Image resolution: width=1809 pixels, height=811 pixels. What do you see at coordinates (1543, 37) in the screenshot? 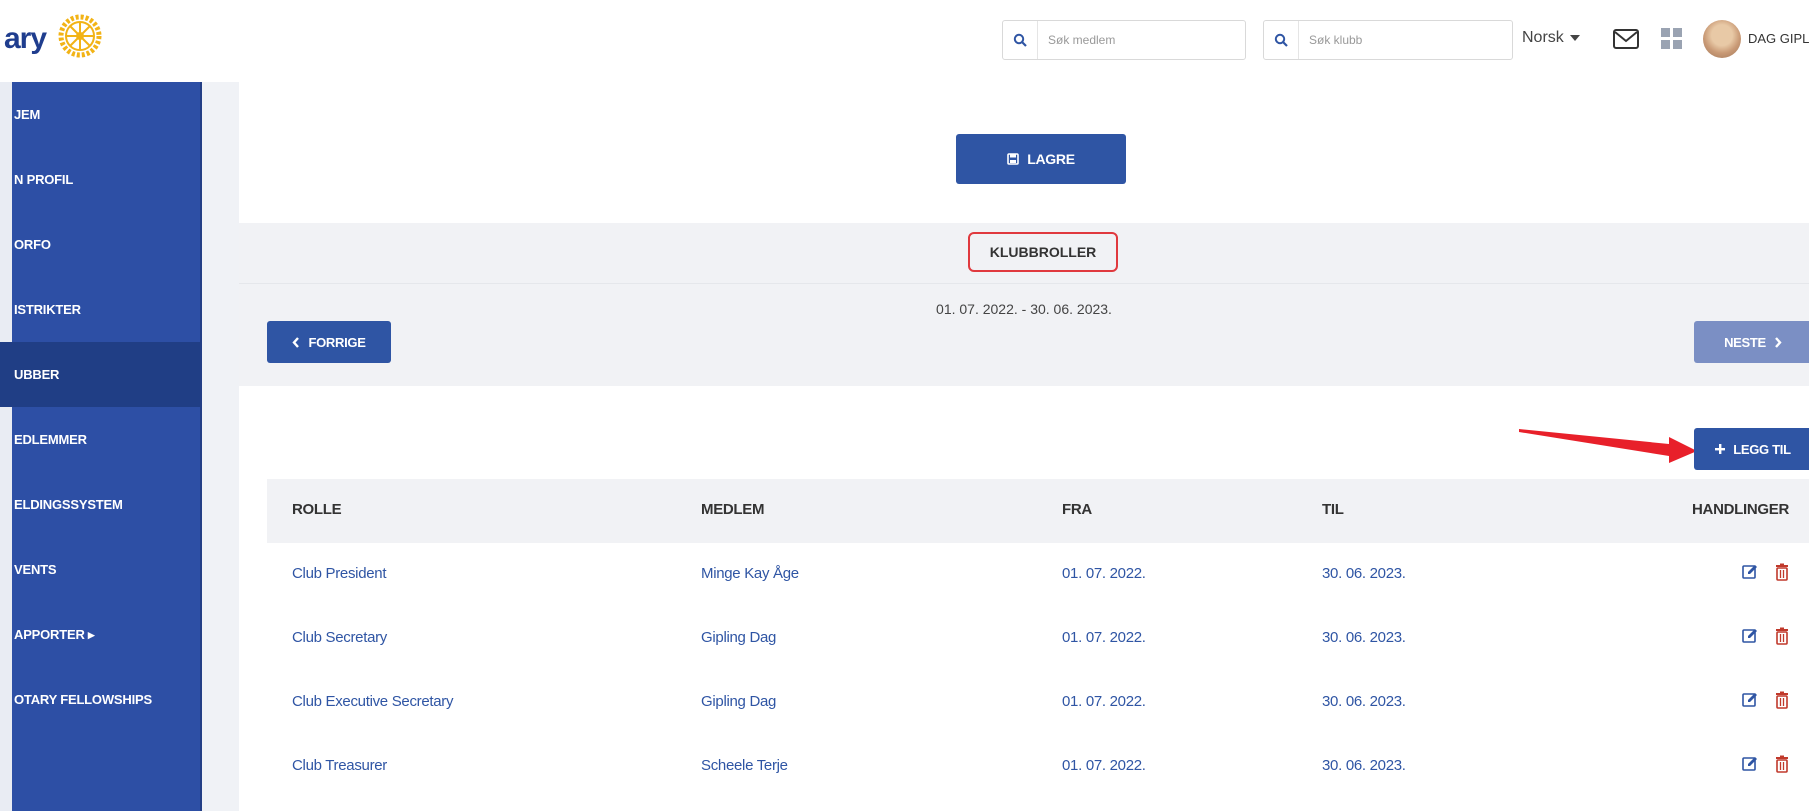
I see `language-label: Norsk` at bounding box center [1543, 37].